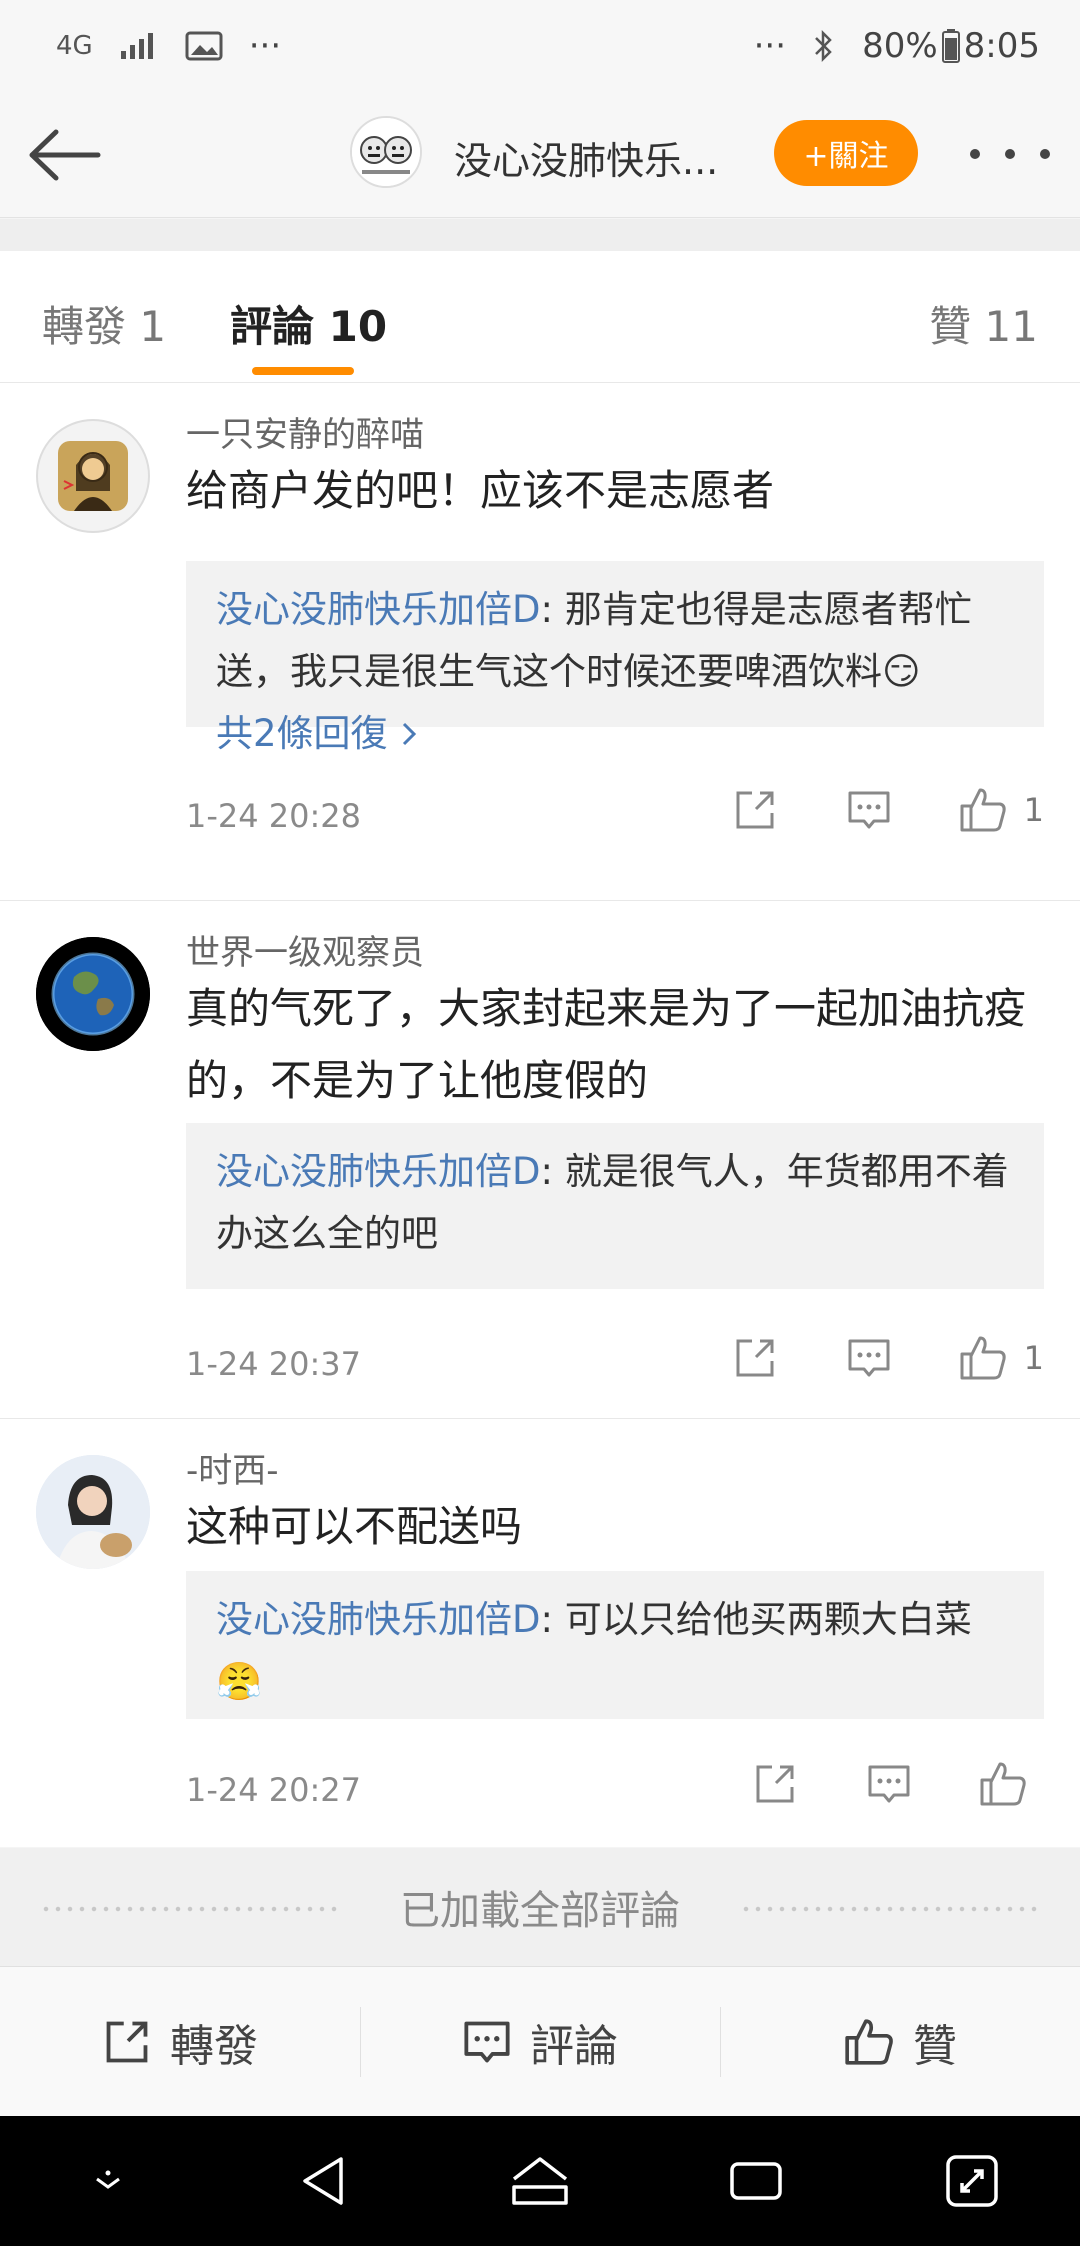 The width and height of the screenshot is (1080, 2246). Describe the element at coordinates (615, 734) in the screenshot. I see `view-replies-link: 共2條回復` at that location.